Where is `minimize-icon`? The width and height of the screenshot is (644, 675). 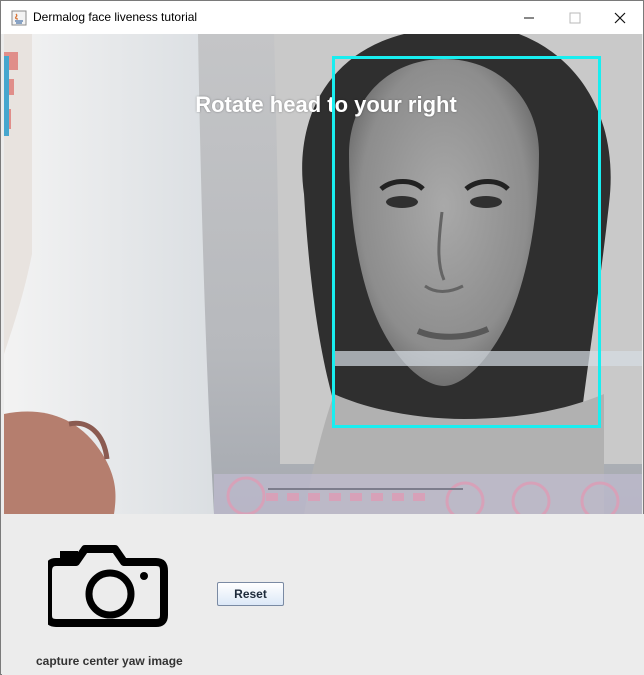
minimize-icon is located at coordinates (529, 17).